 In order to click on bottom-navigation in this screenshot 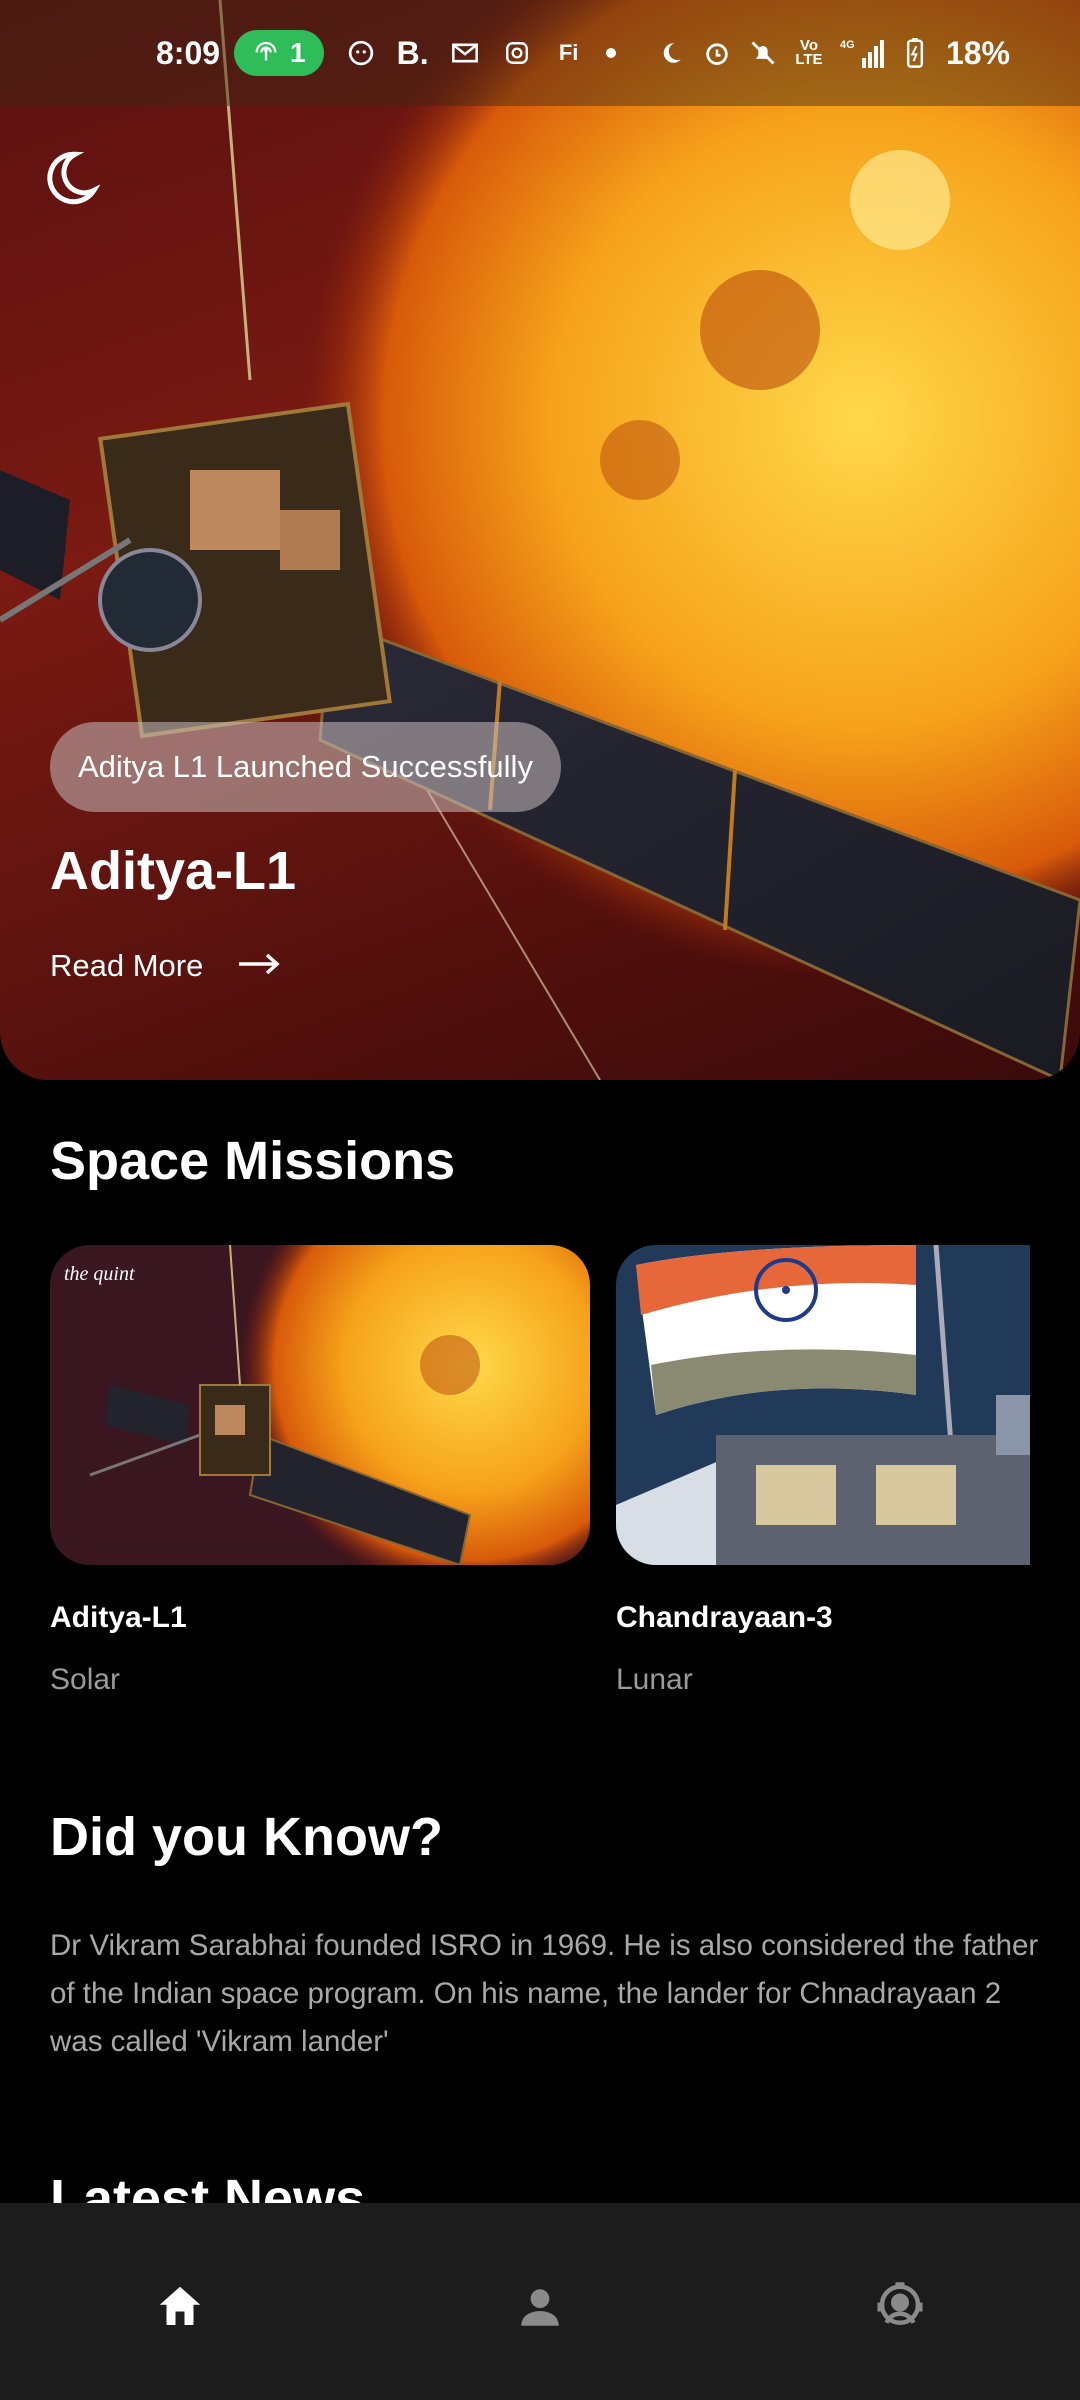, I will do `click(540, 2301)`.